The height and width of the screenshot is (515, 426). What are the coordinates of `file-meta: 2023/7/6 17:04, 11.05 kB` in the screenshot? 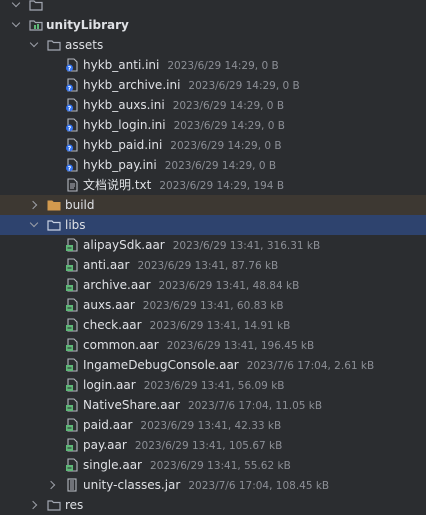 It's located at (255, 406).